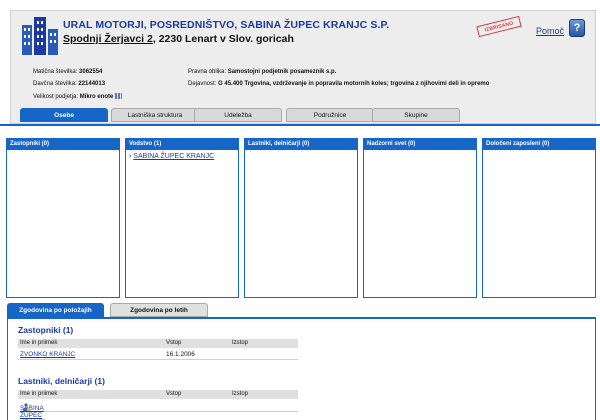 Image resolution: width=600 pixels, height=420 pixels. What do you see at coordinates (26, 407) in the screenshot?
I see `person-icon` at bounding box center [26, 407].